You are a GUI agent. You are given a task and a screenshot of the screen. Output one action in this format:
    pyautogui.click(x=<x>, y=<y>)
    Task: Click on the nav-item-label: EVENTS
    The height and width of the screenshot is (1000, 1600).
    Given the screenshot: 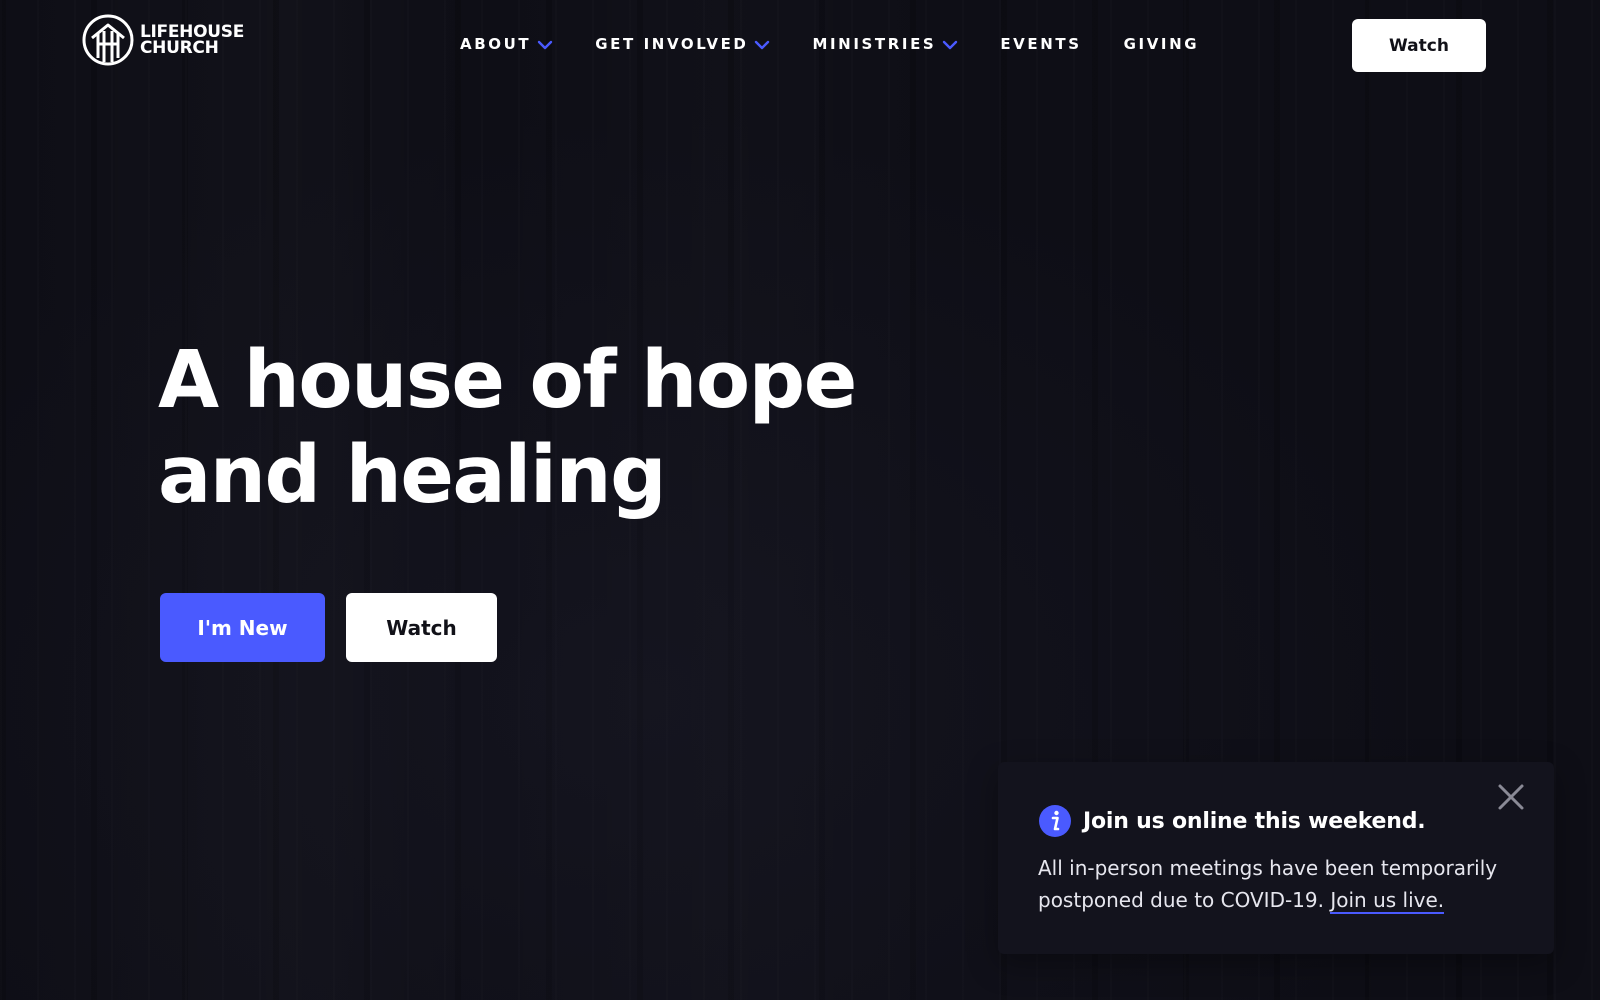 What is the action you would take?
    pyautogui.click(x=1041, y=44)
    